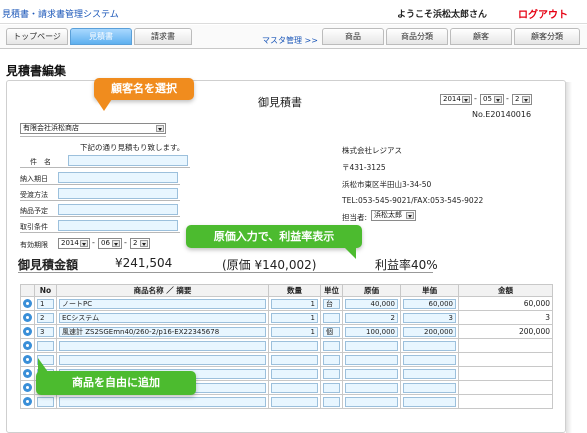 The image size is (587, 433). I want to click on item-cost-field: 40,000, so click(371, 303).